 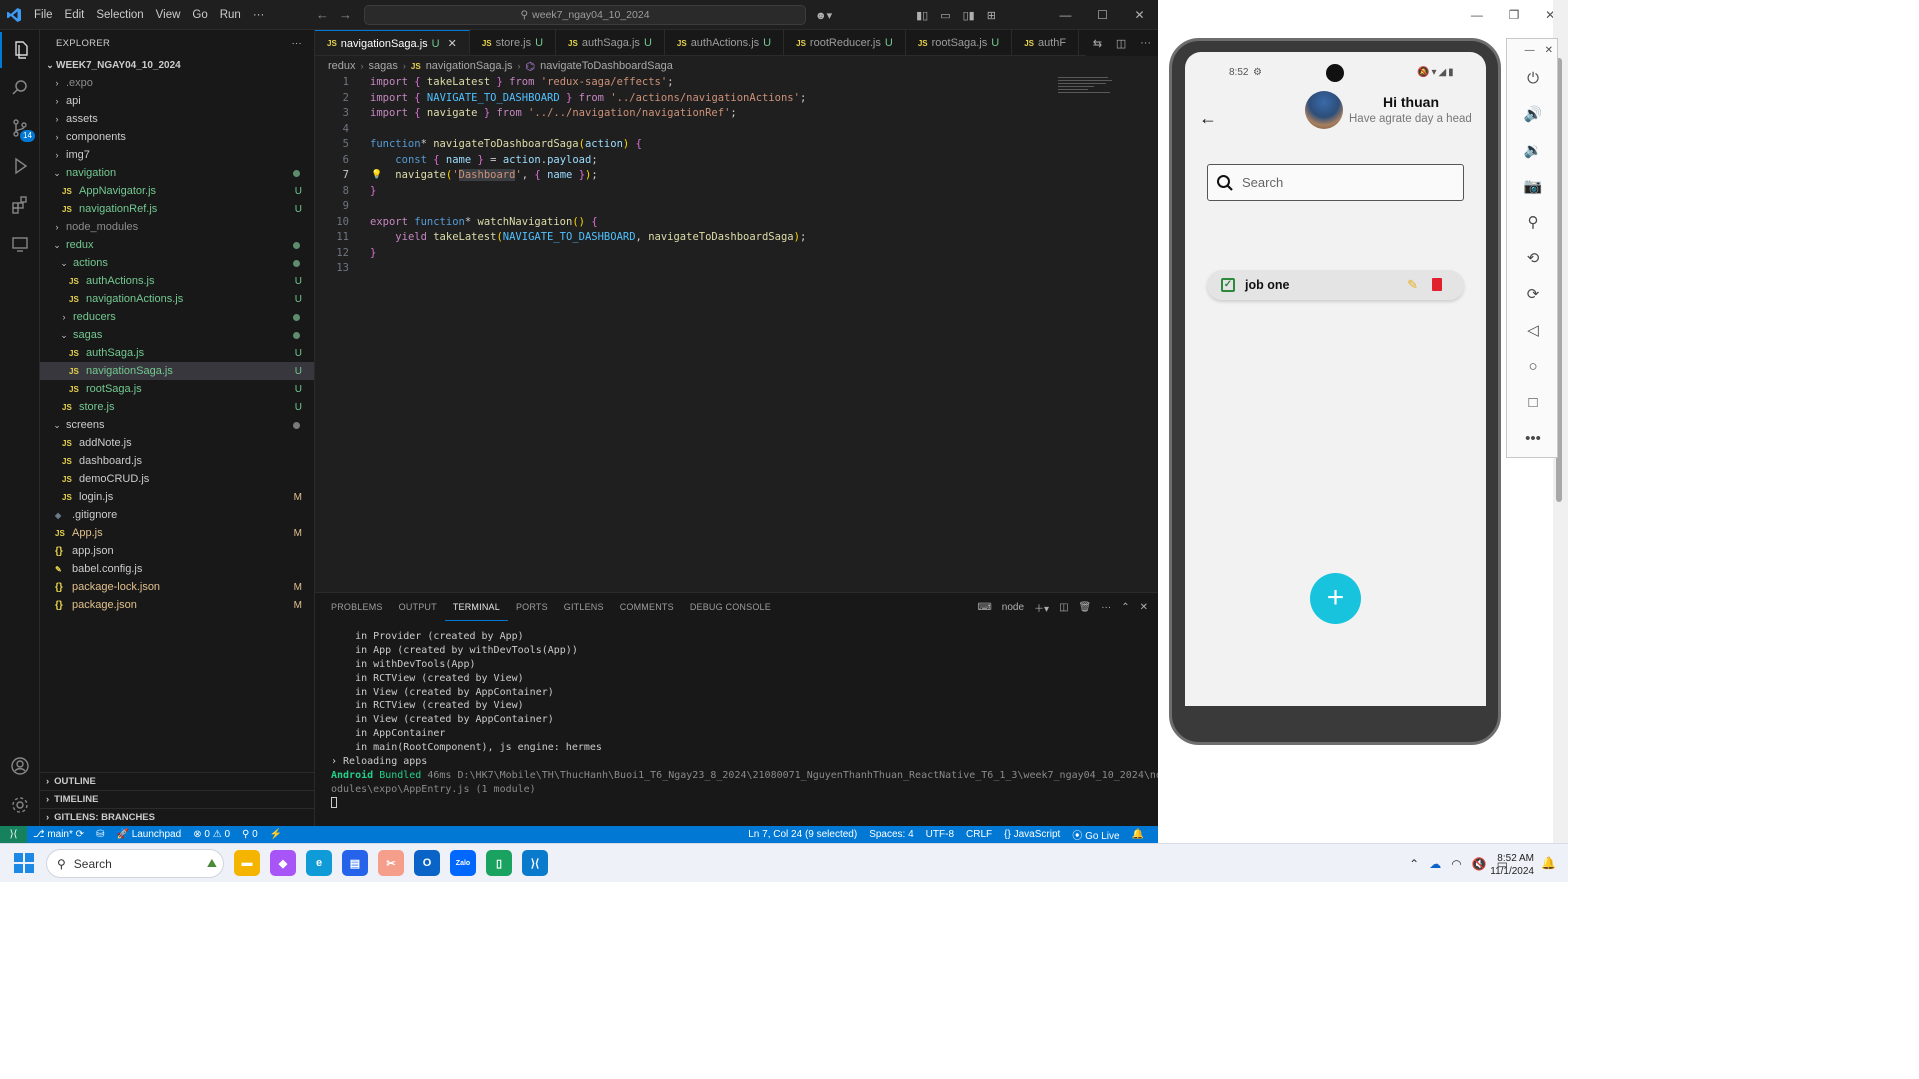 I want to click on file-item: {} package-lock.json M, so click(x=177, y=587).